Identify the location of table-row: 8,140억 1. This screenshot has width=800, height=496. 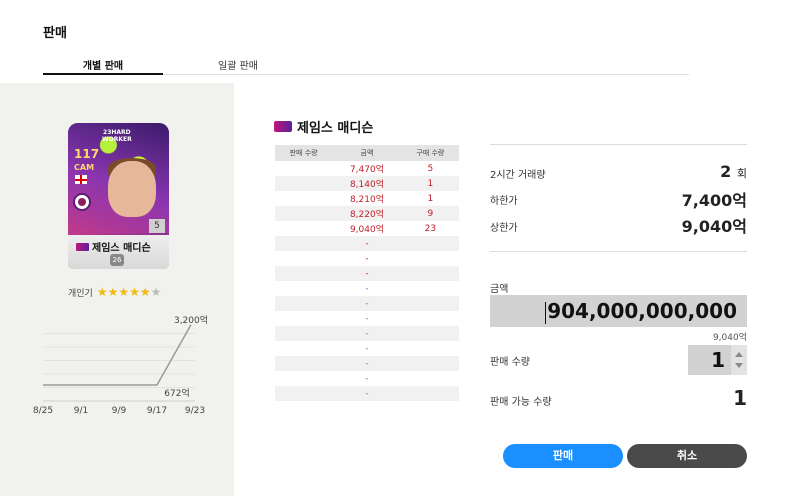
(367, 183).